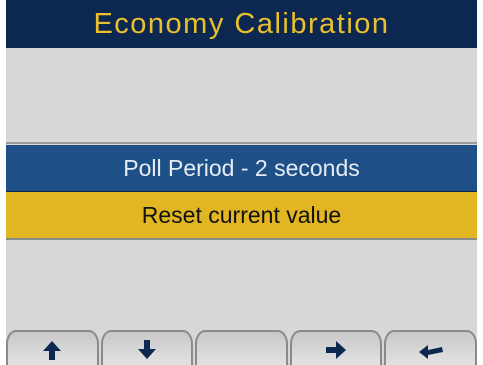 The image size is (483, 365). I want to click on menu-item-poll-period: Poll Period - 2 seconds, so click(241, 168).